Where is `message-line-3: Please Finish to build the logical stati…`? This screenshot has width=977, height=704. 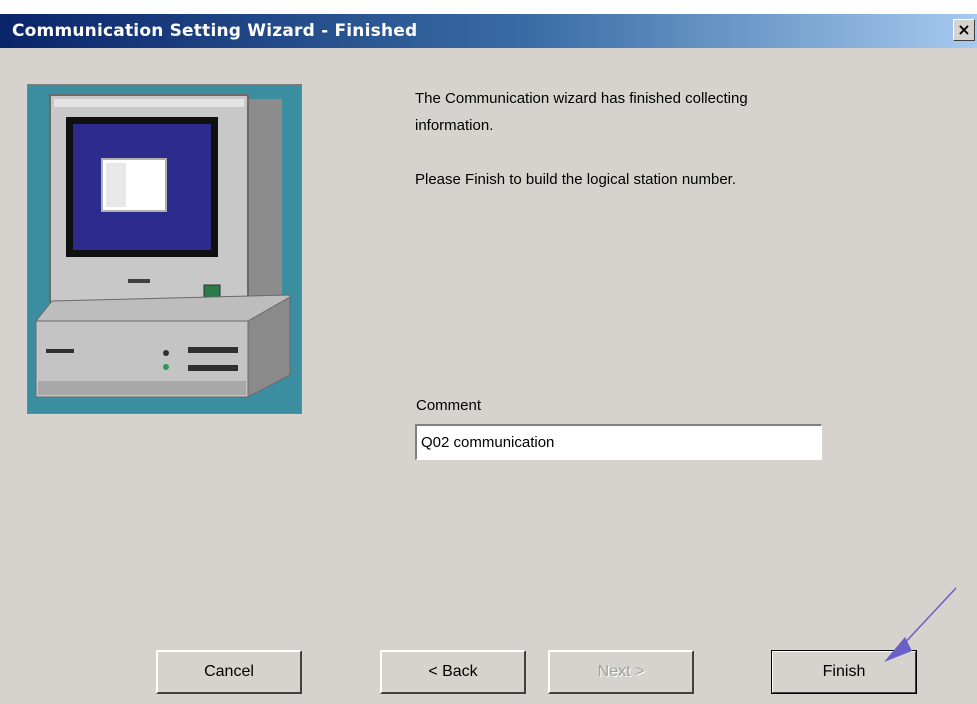 message-line-3: Please Finish to build the logical stati… is located at coordinates (576, 179).